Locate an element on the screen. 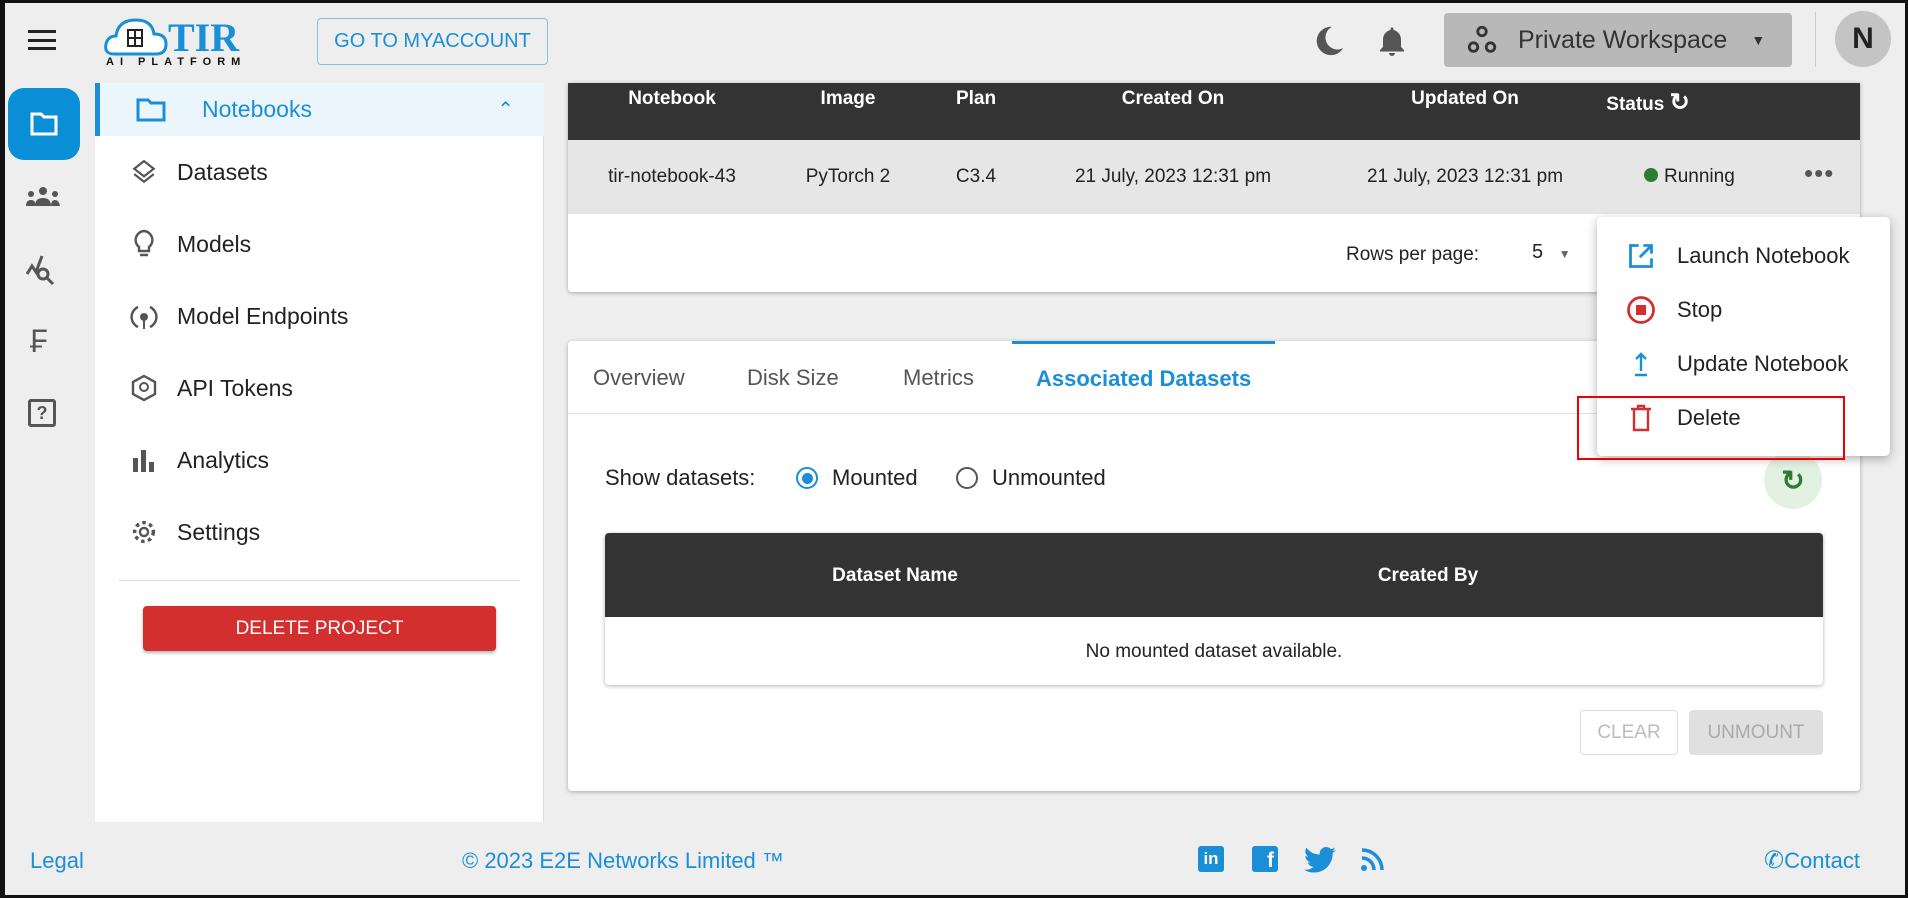 The image size is (1908, 898). column-header: Created By is located at coordinates (1428, 575).